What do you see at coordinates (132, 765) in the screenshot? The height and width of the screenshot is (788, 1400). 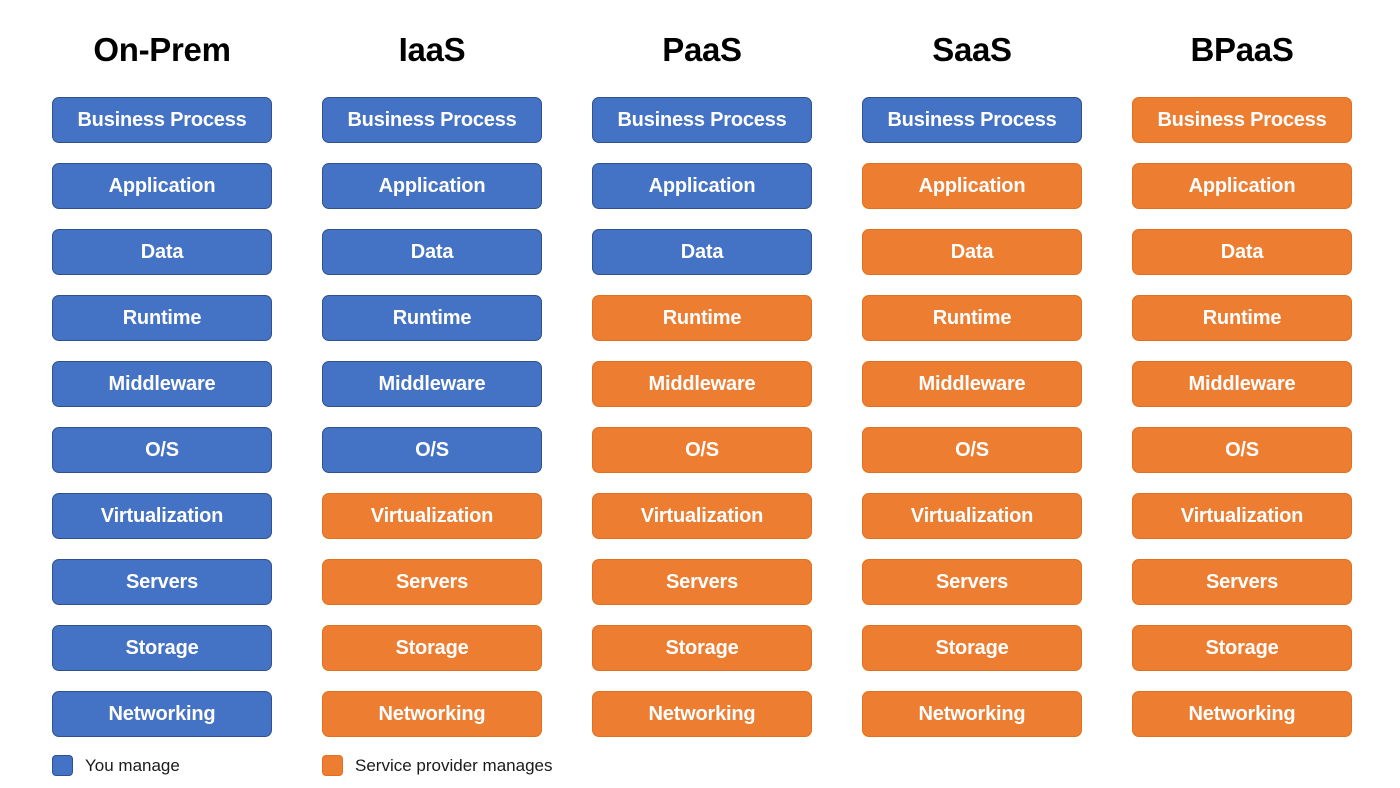 I see `legend-label-you-manage: You manage` at bounding box center [132, 765].